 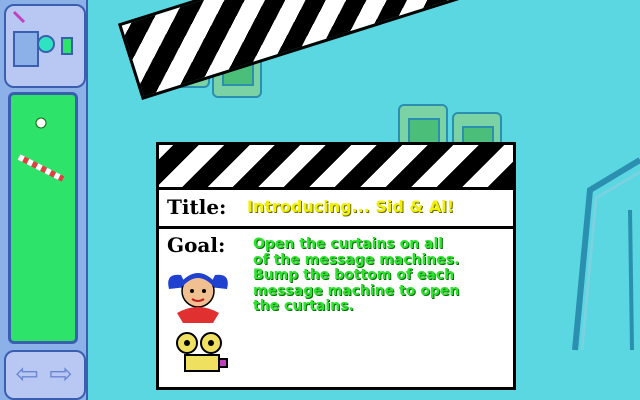 I want to click on parts-bin, so click(x=45, y=46).